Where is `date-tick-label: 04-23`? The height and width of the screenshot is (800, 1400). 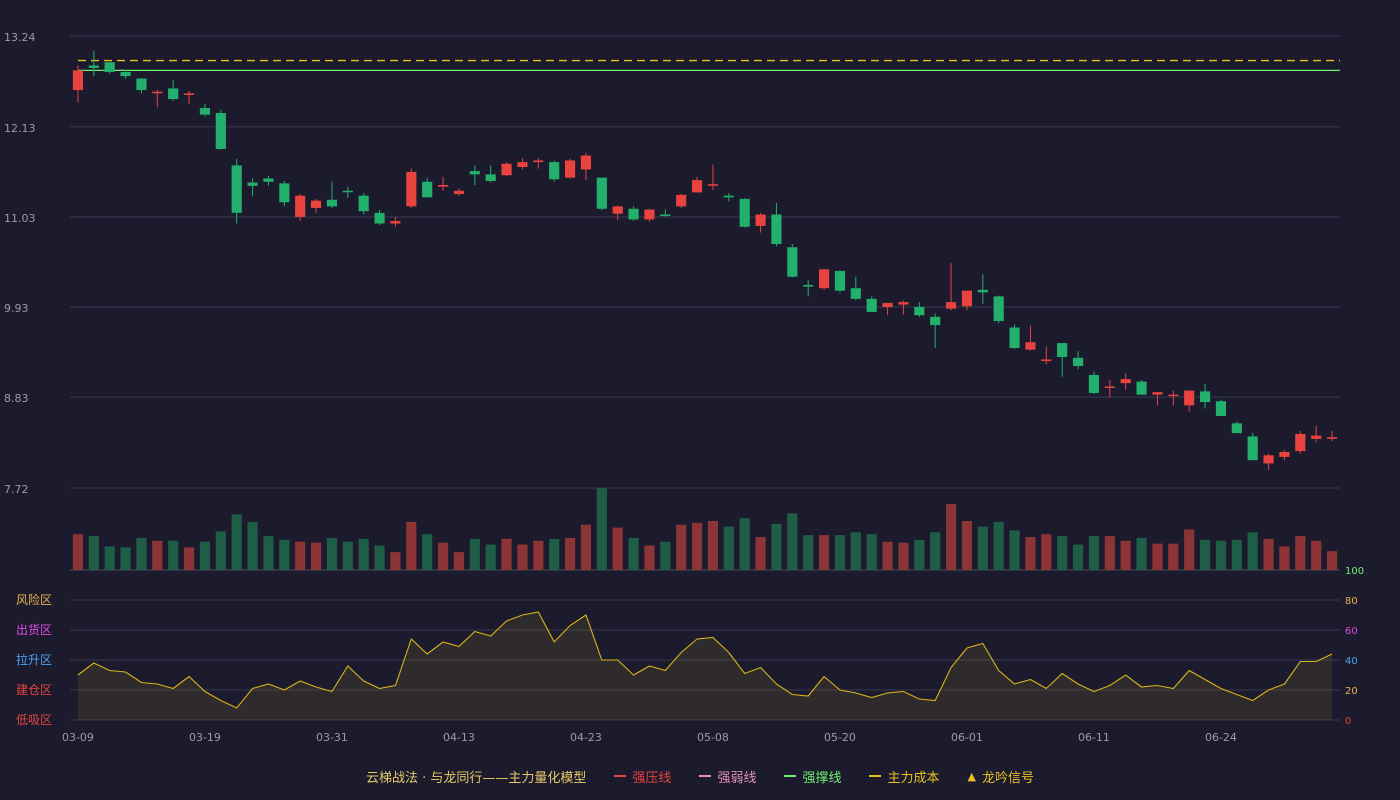 date-tick-label: 04-23 is located at coordinates (586, 737).